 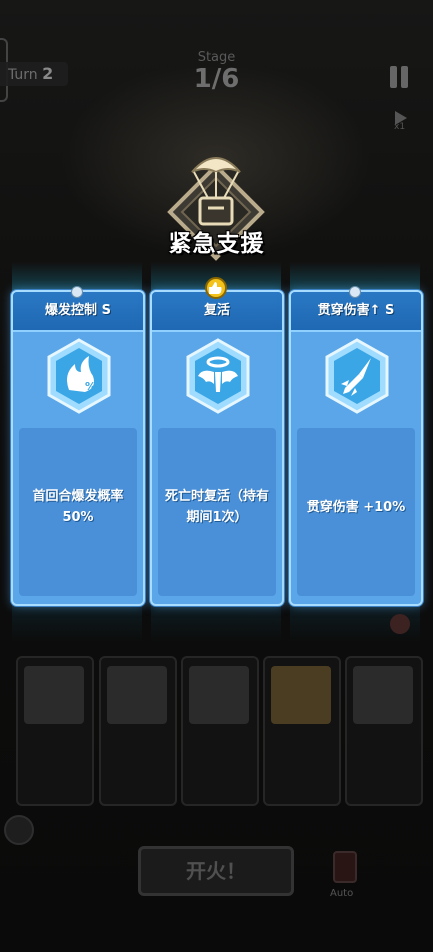 What do you see at coordinates (19, 830) in the screenshot?
I see `skill-orb-icon` at bounding box center [19, 830].